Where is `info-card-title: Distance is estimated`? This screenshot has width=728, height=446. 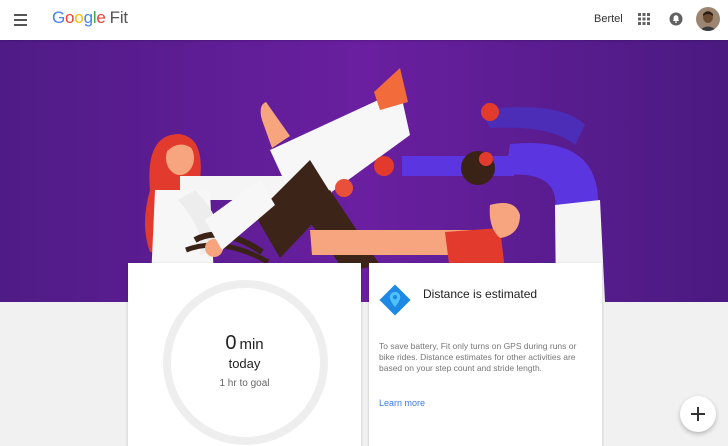 info-card-title: Distance is estimated is located at coordinates (480, 294).